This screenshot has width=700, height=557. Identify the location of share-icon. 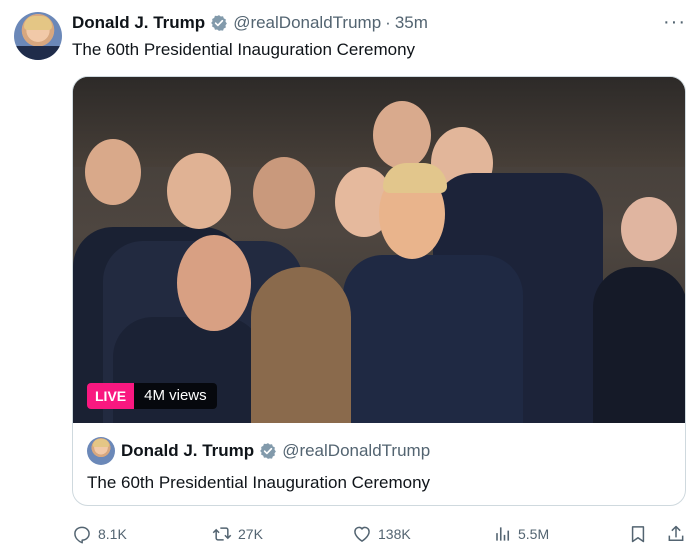
(676, 533).